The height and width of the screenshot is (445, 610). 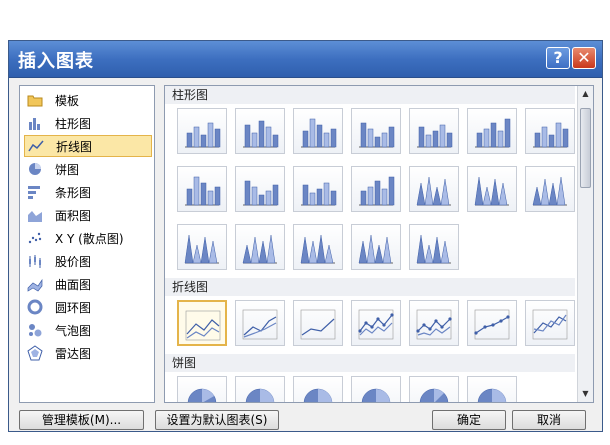 I want to click on 3d-exploded-pie-tile, so click(x=434, y=389).